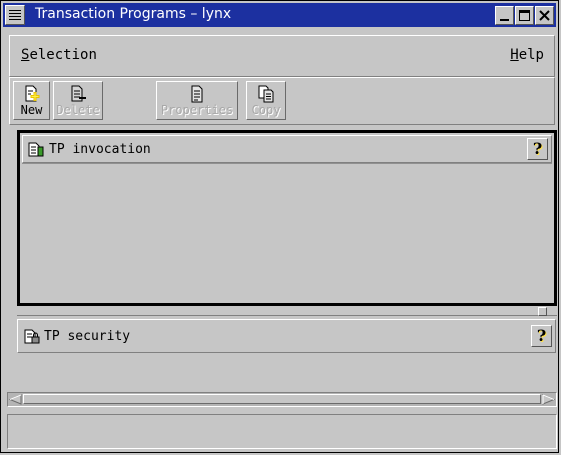 This screenshot has height=455, width=561. Describe the element at coordinates (504, 15) in the screenshot. I see `minimize-button` at that location.